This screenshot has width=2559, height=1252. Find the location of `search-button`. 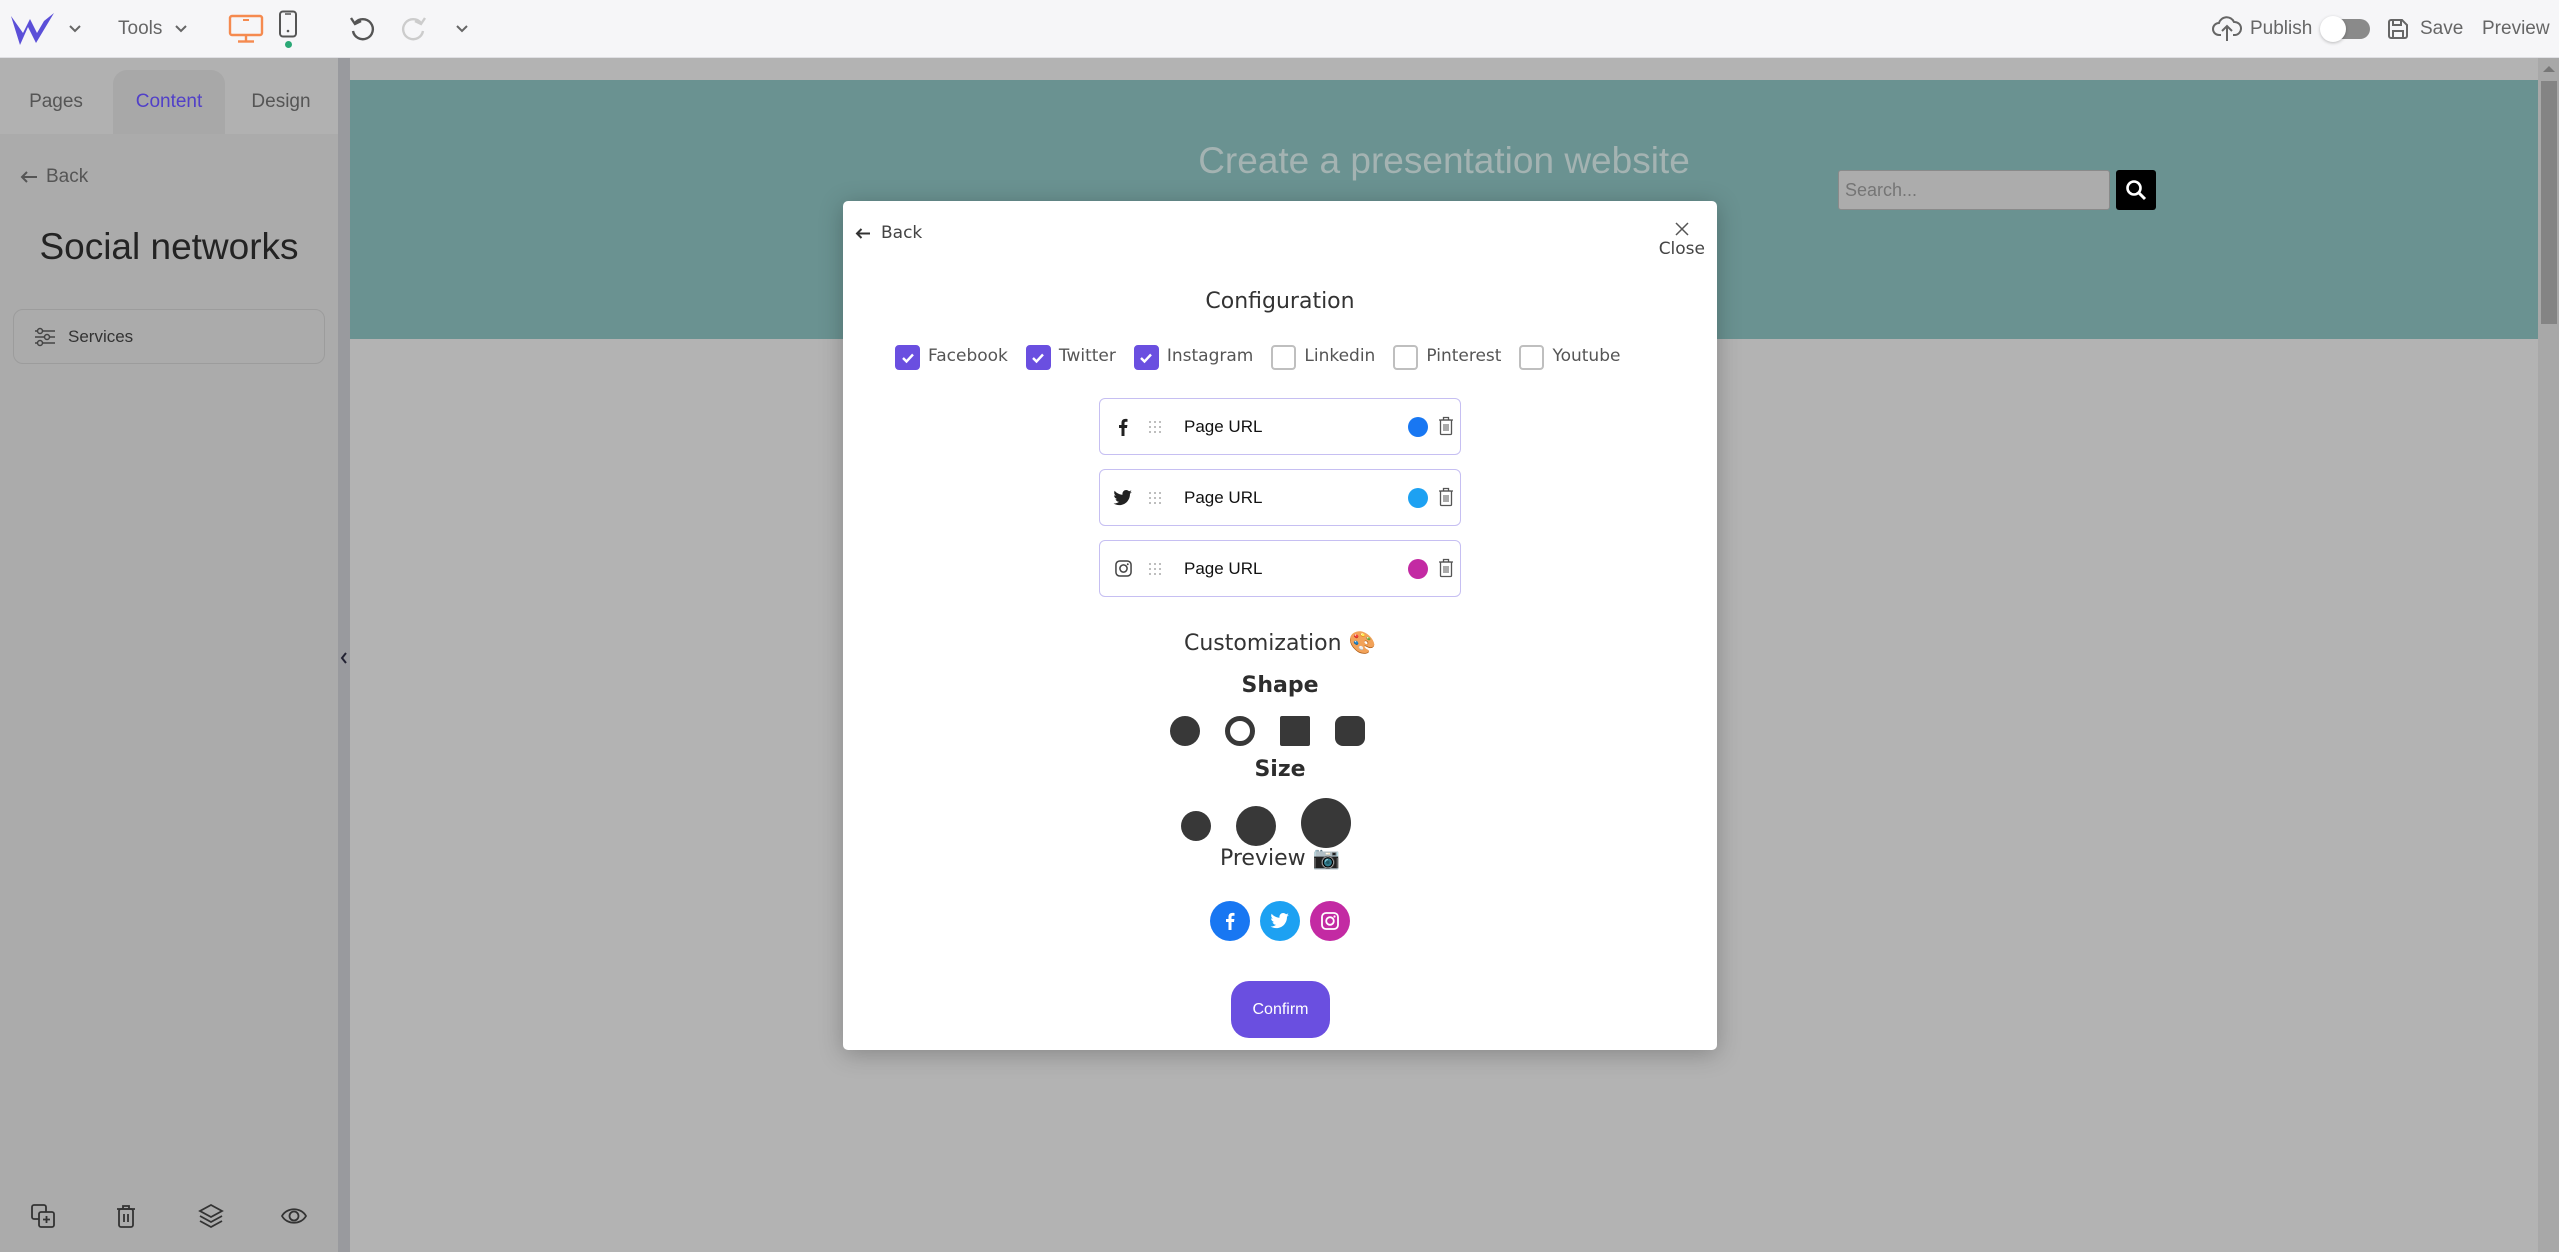

search-button is located at coordinates (2136, 190).